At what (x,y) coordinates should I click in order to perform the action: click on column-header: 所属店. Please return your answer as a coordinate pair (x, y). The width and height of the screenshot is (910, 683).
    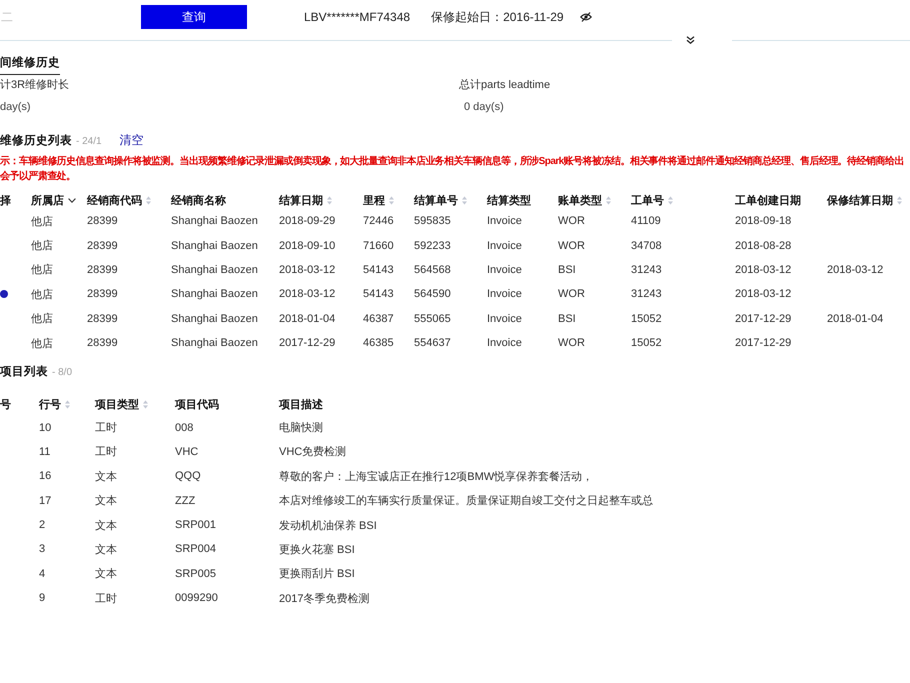
    Looking at the image, I should click on (47, 200).